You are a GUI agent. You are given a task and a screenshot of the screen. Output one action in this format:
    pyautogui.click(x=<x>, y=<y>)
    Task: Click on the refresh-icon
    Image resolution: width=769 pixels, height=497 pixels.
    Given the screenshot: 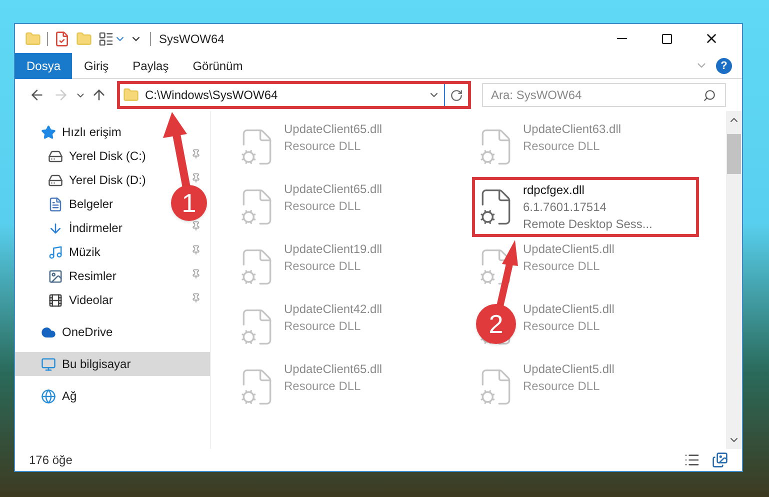 What is the action you would take?
    pyautogui.click(x=456, y=95)
    